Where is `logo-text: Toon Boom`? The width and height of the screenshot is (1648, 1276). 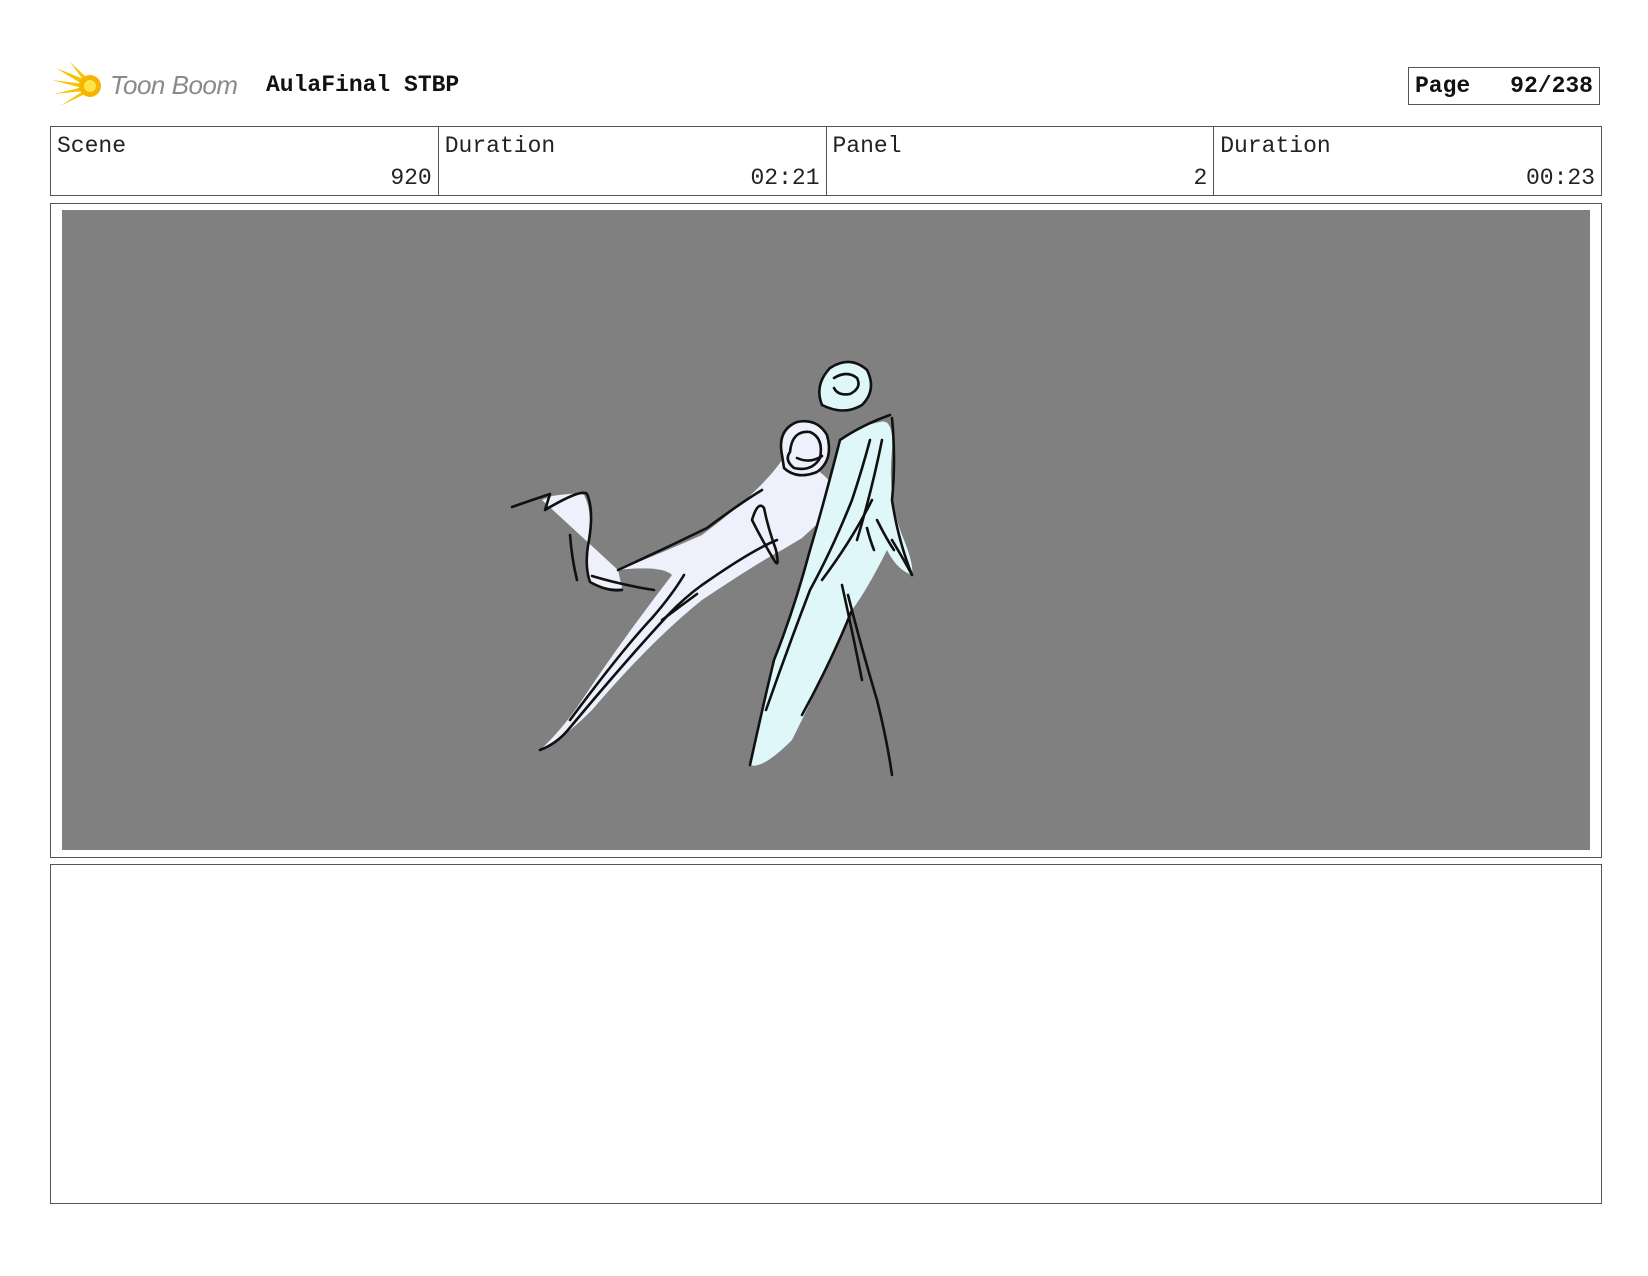
logo-text: Toon Boom is located at coordinates (174, 85).